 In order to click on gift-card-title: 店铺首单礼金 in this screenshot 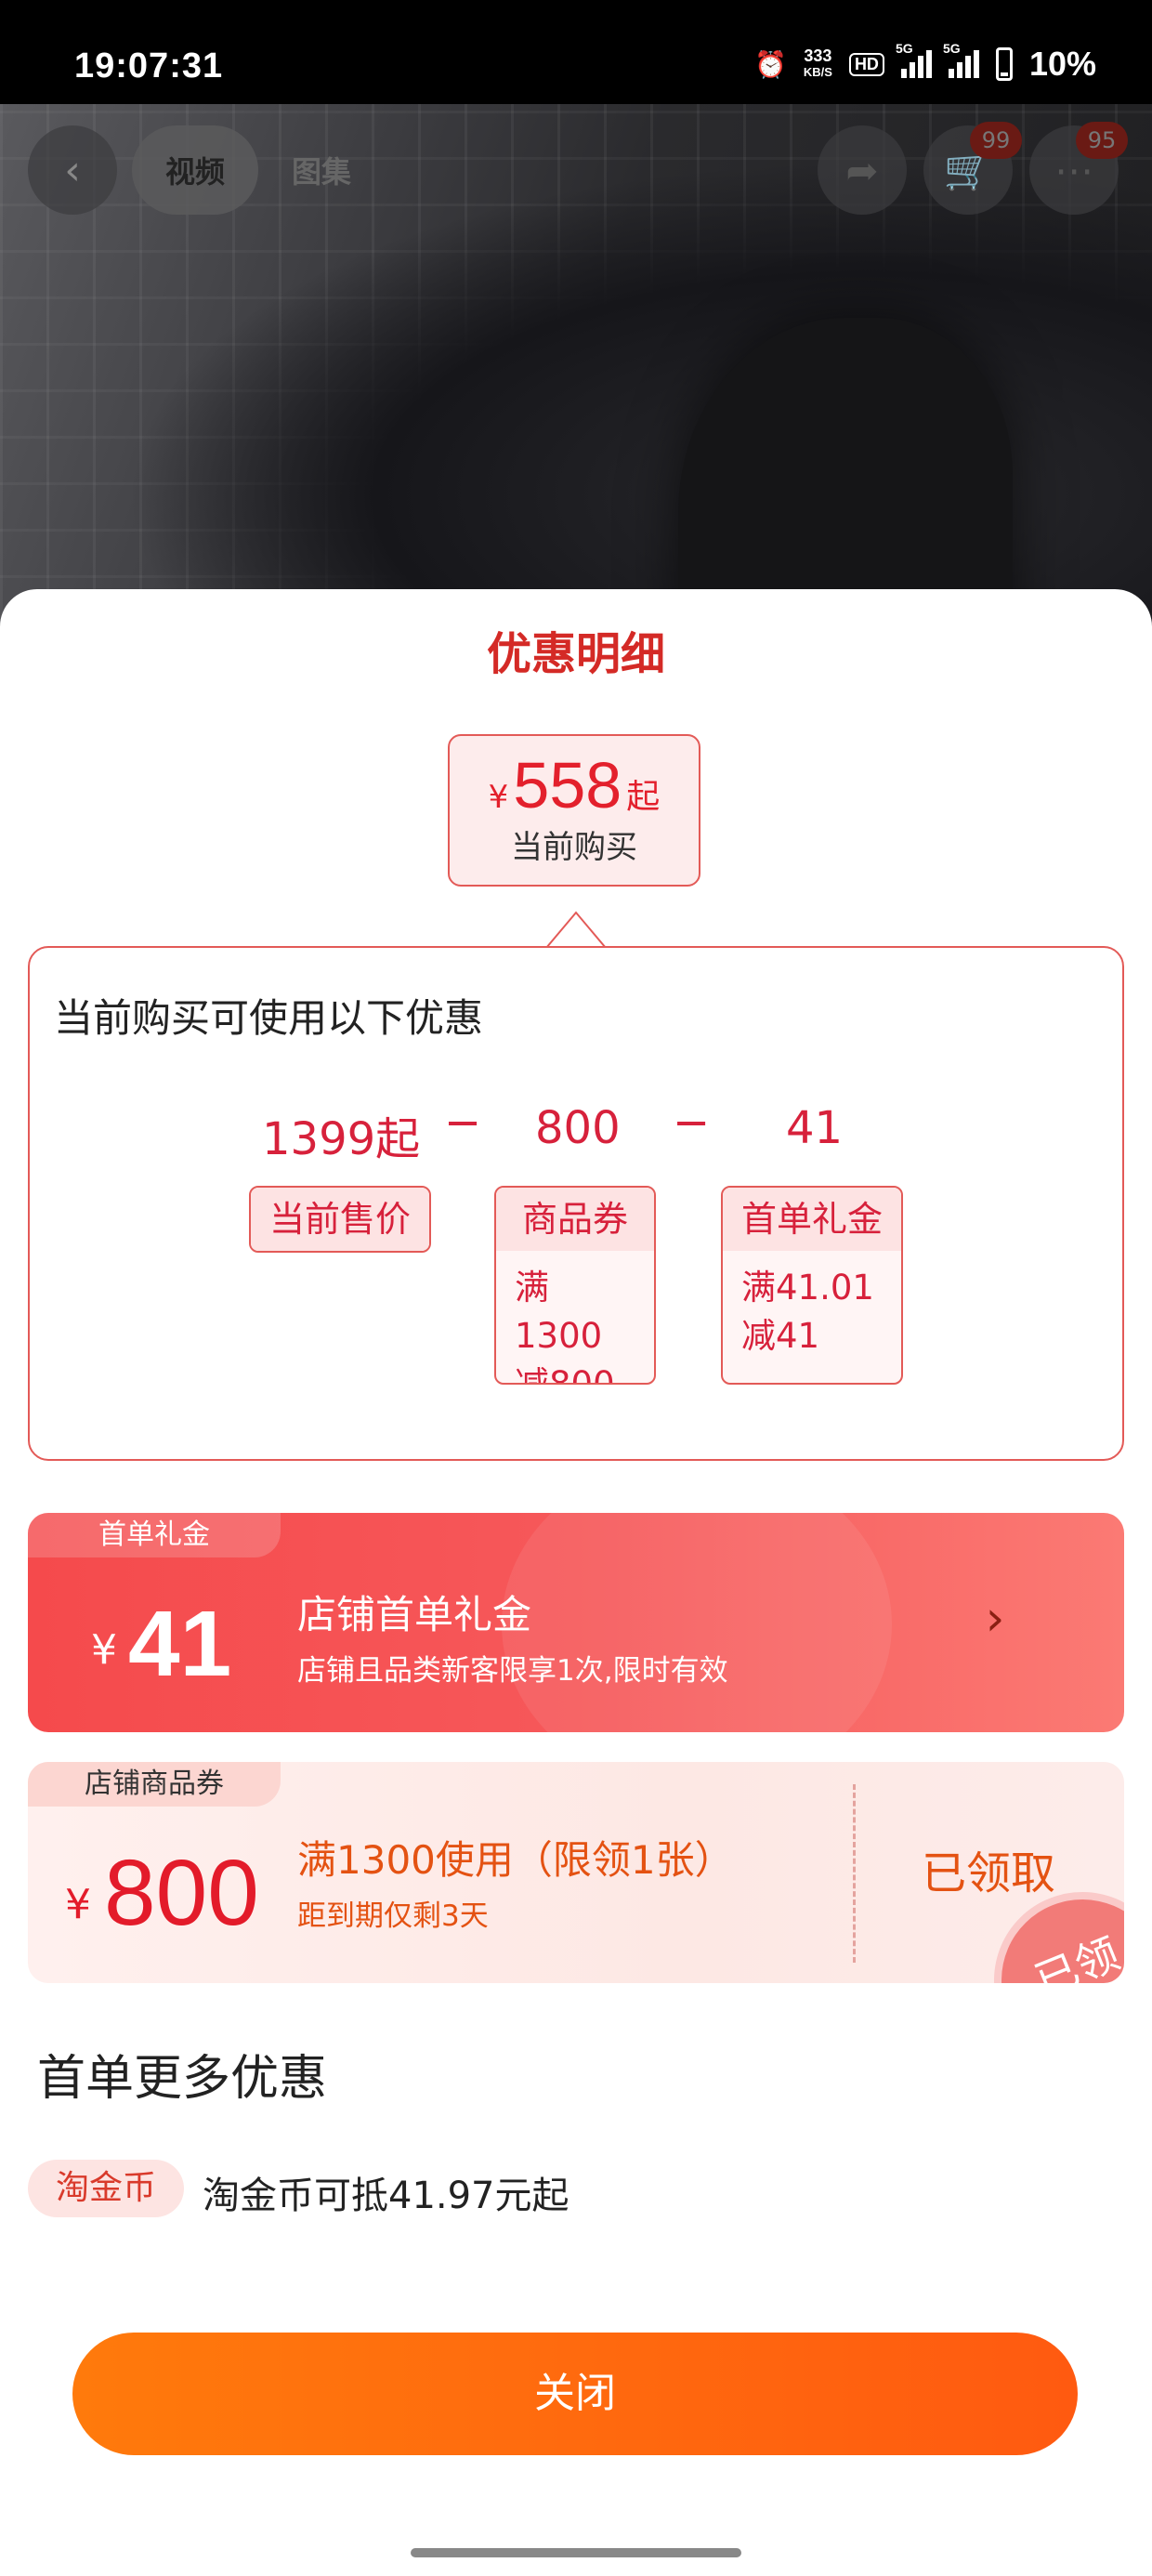, I will do `click(414, 1614)`.